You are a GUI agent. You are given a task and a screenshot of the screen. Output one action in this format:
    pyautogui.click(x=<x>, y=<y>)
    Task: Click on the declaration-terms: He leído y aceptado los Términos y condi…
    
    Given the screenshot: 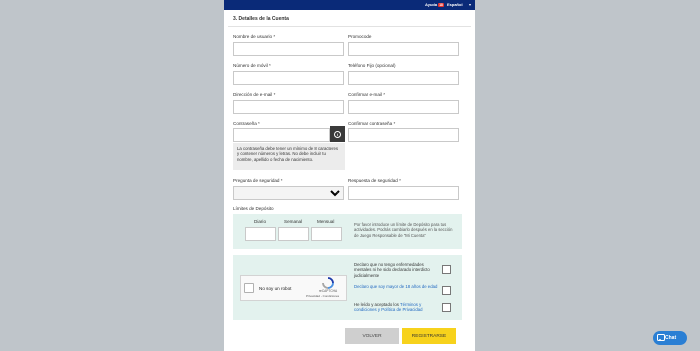 What is the action you would take?
    pyautogui.click(x=397, y=307)
    